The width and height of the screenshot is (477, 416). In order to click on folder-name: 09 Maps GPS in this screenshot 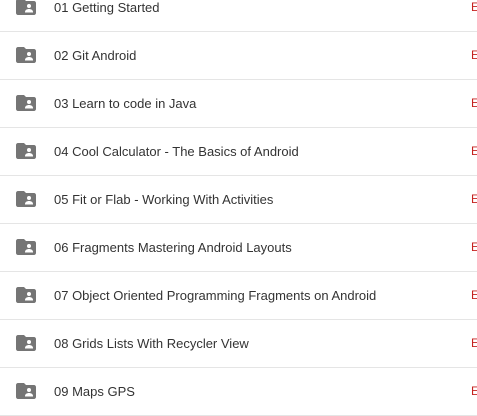, I will do `click(94, 391)`.